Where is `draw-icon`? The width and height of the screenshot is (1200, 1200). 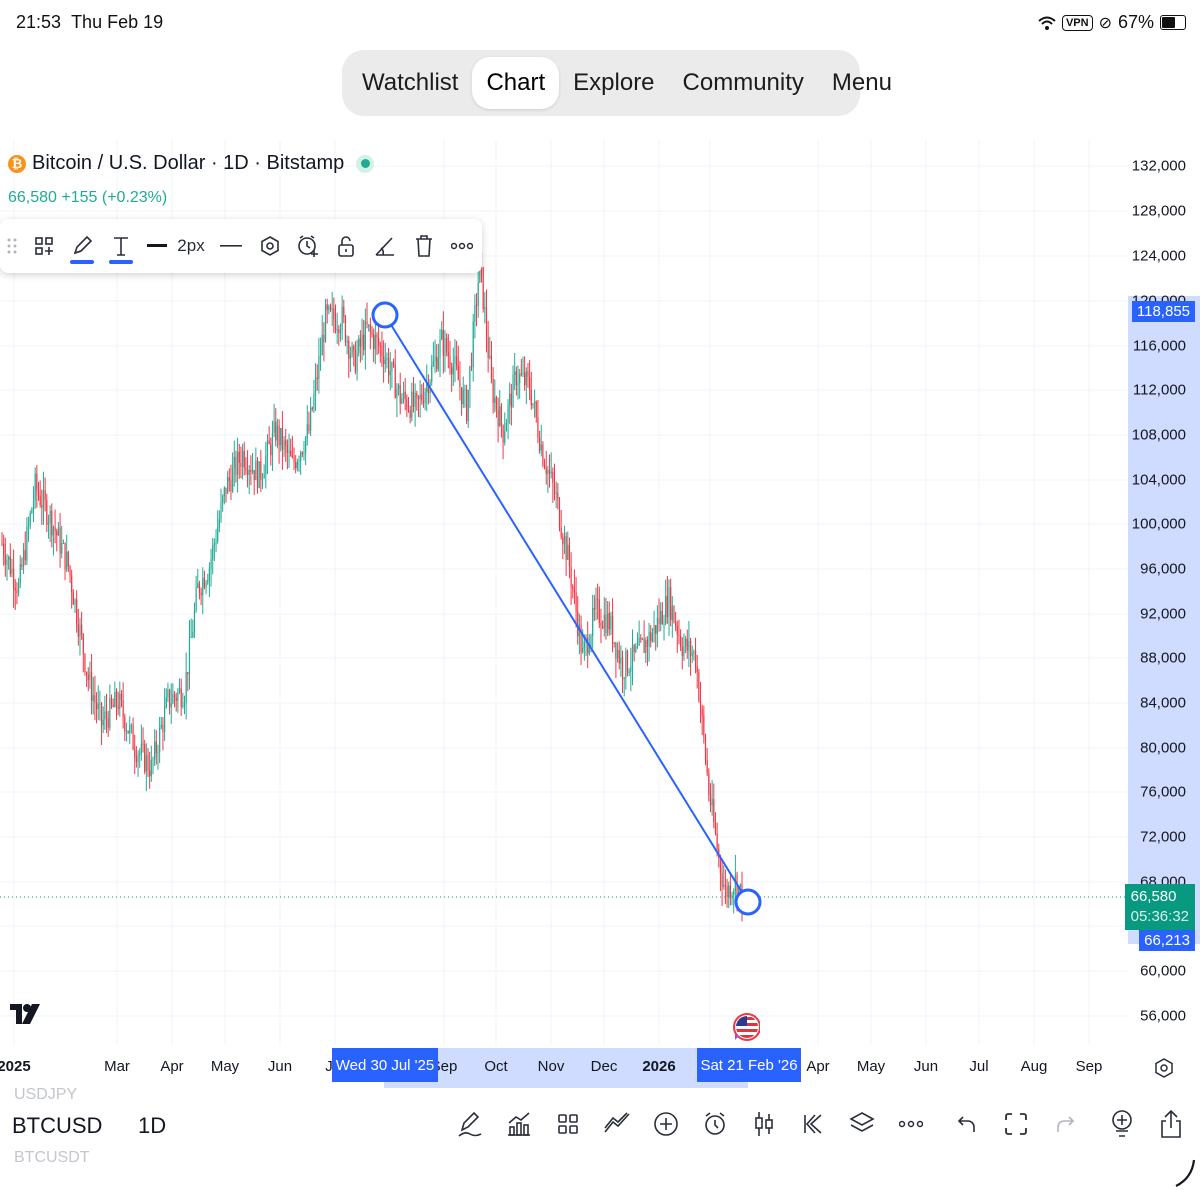
draw-icon is located at coordinates (470, 1124).